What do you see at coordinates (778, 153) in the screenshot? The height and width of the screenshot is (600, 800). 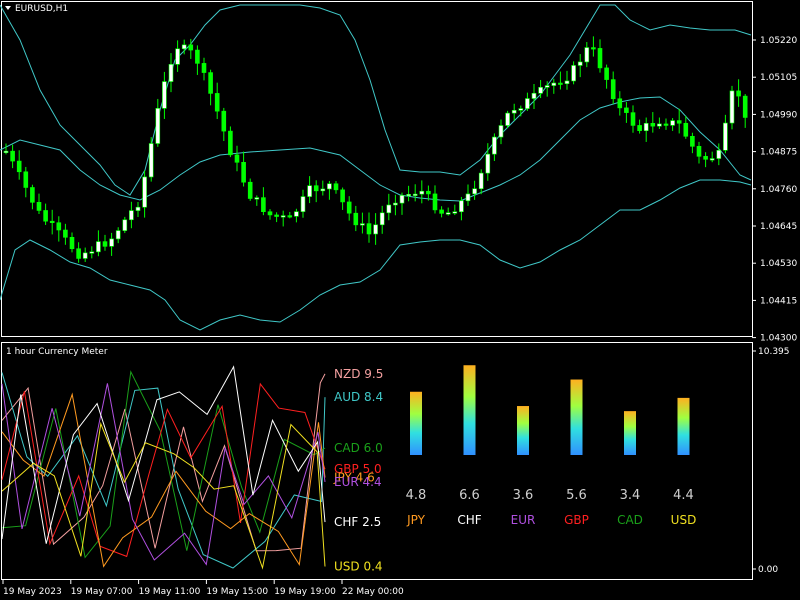 I see `price-label: 1.04875` at bounding box center [778, 153].